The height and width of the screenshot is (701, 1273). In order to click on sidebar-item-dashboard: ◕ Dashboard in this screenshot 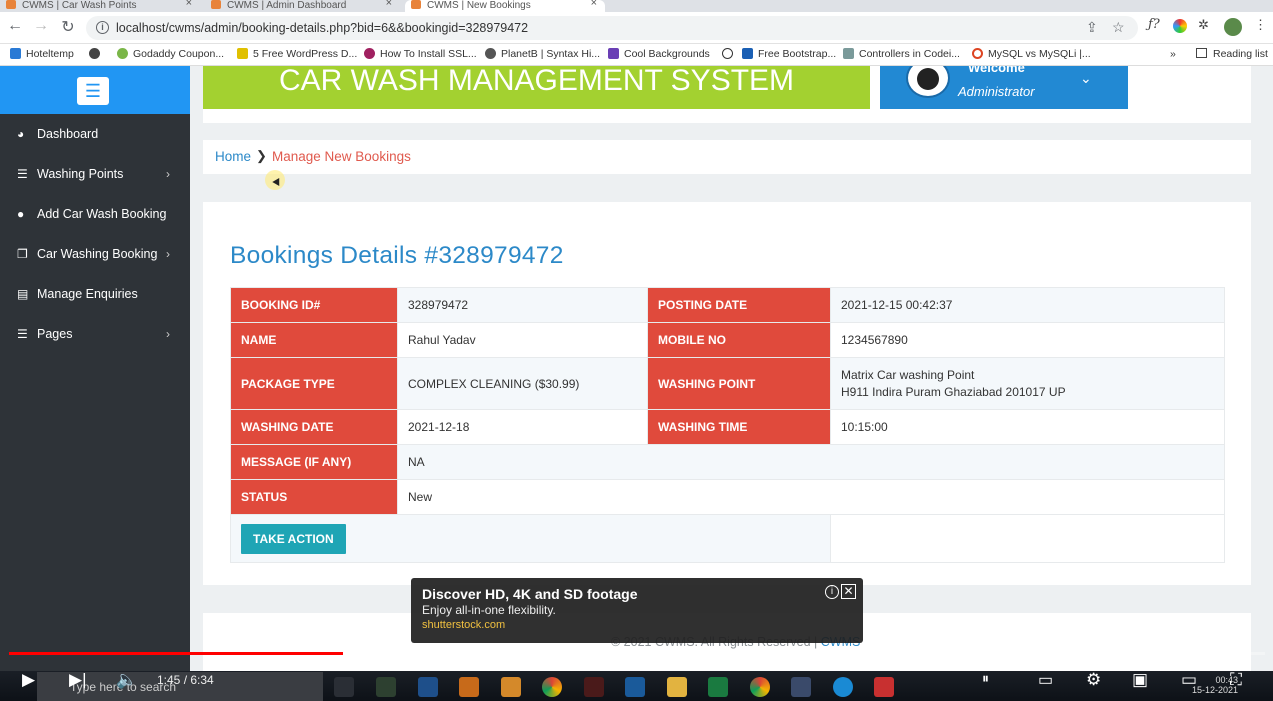, I will do `click(95, 134)`.